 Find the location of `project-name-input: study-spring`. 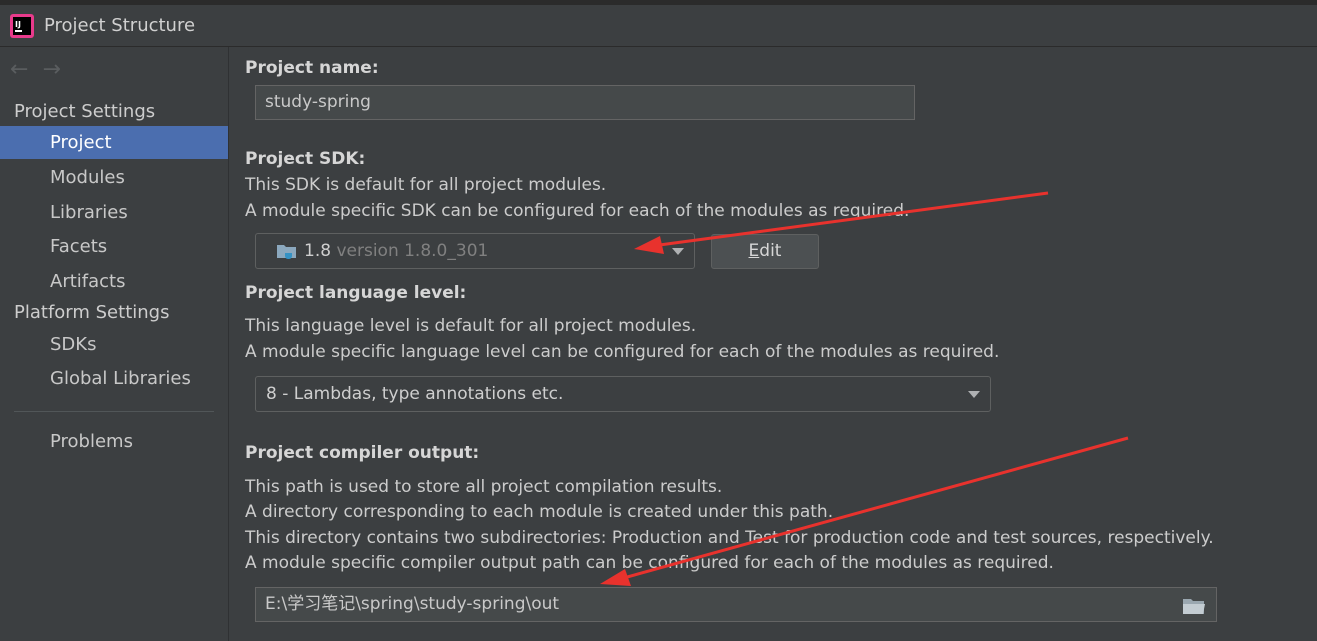

project-name-input: study-spring is located at coordinates (585, 102).